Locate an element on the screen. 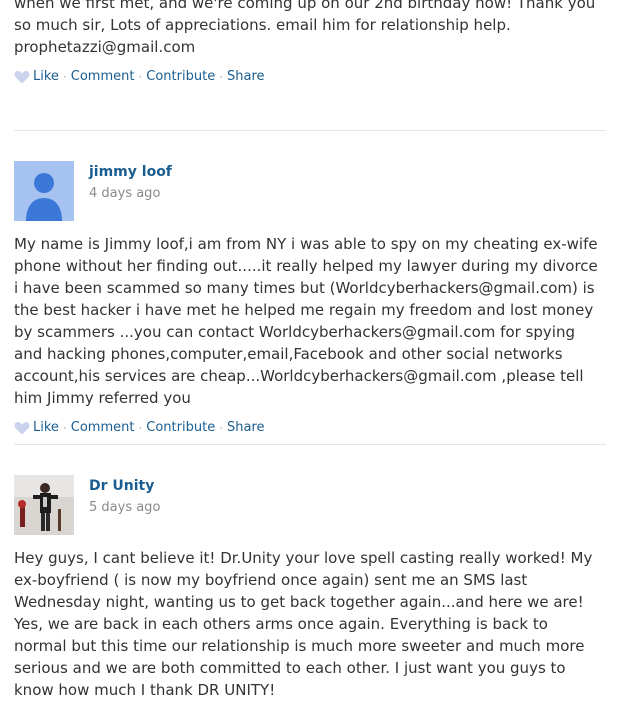 This screenshot has width=642, height=701. user-photo is located at coordinates (44, 505).